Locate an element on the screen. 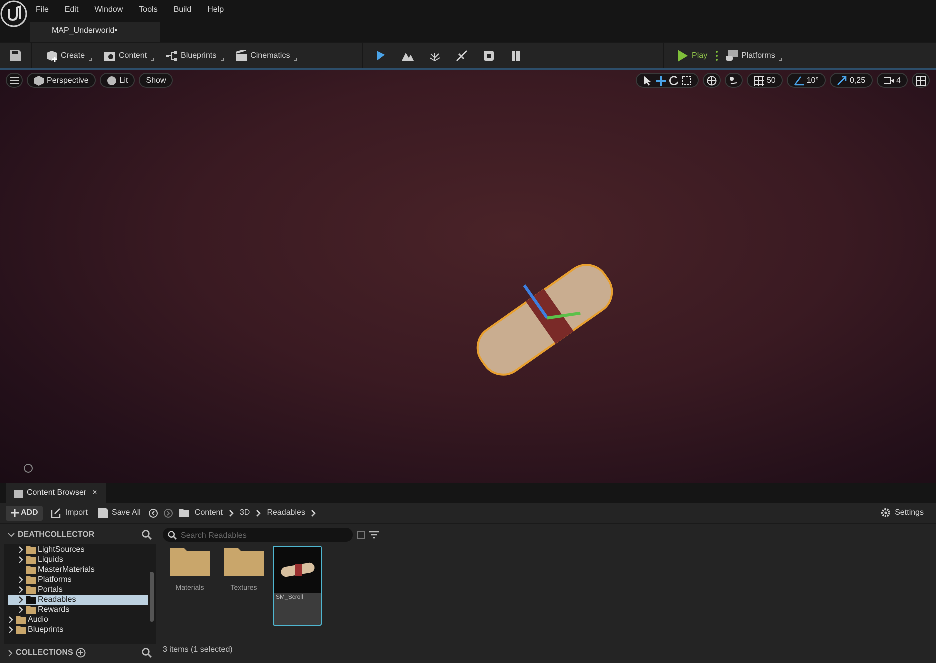 The height and width of the screenshot is (663, 936). layout-grid-icon is located at coordinates (921, 81).